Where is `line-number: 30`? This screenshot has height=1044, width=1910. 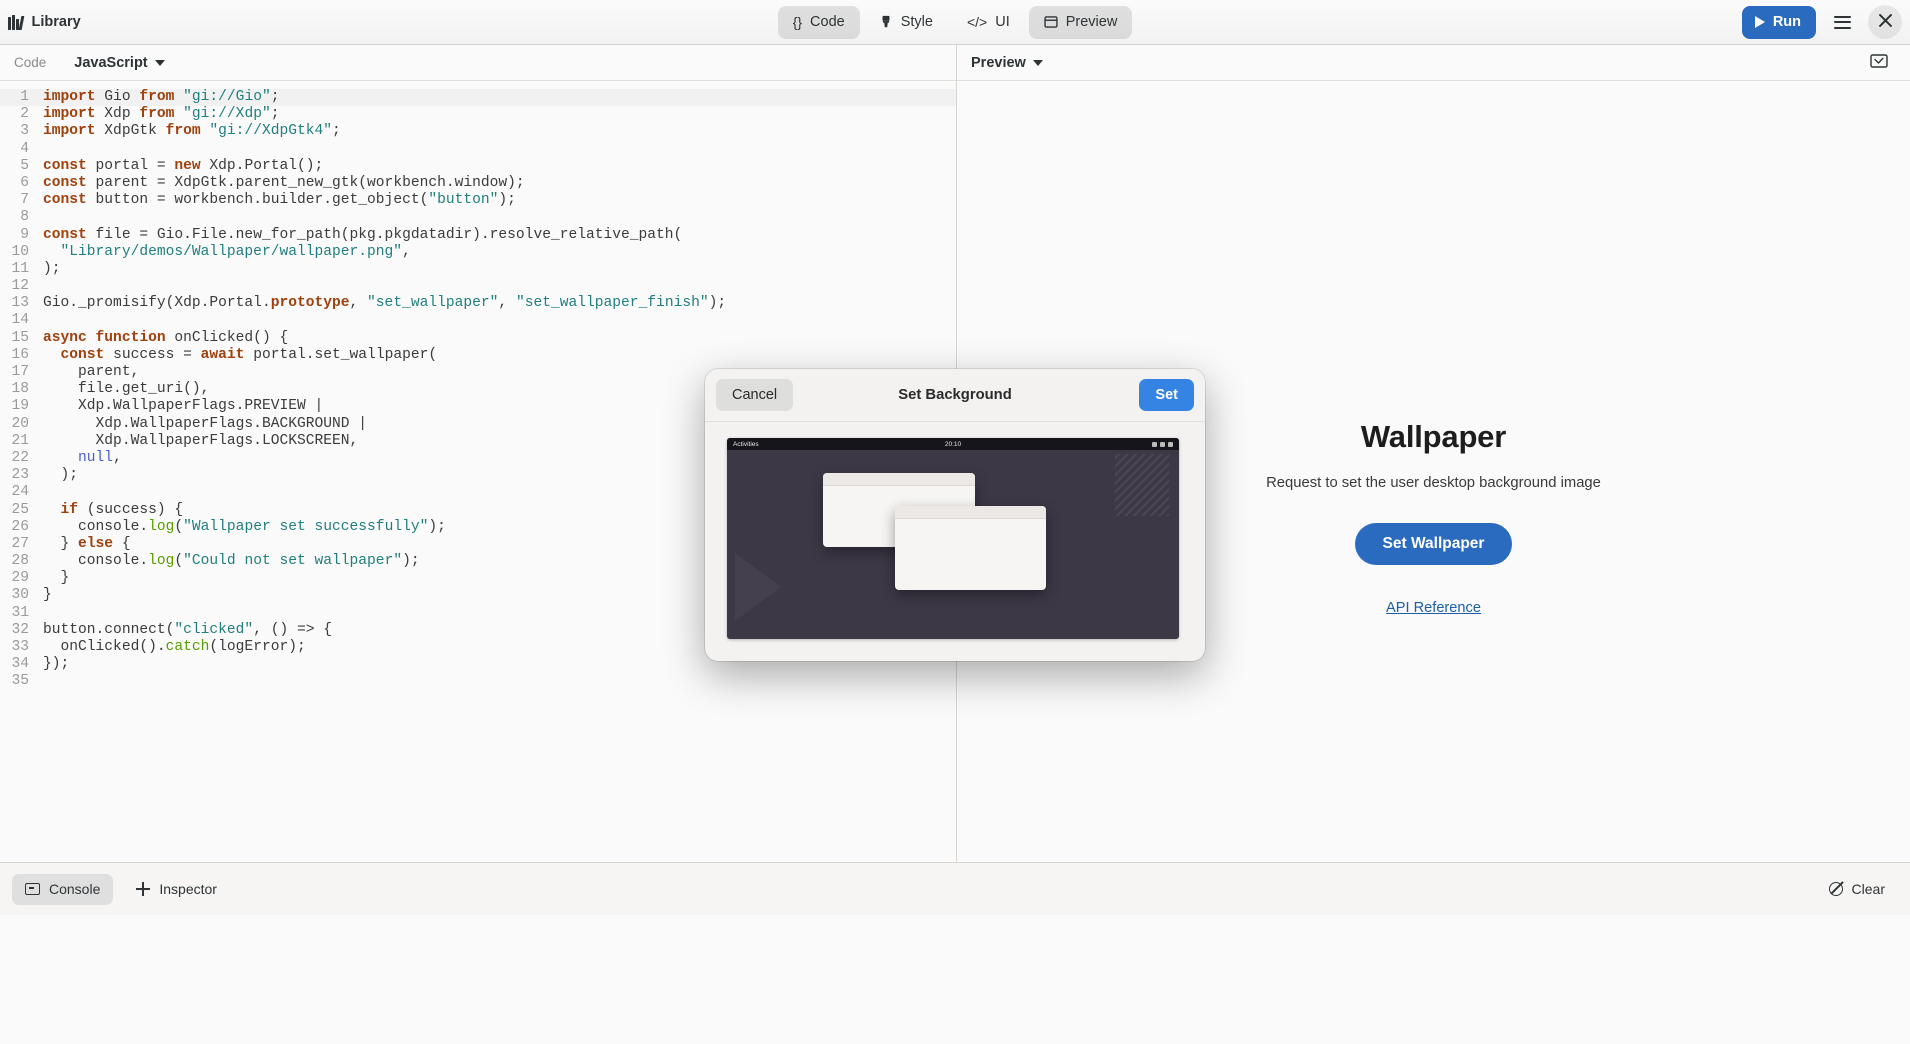
line-number: 30 is located at coordinates (20, 595).